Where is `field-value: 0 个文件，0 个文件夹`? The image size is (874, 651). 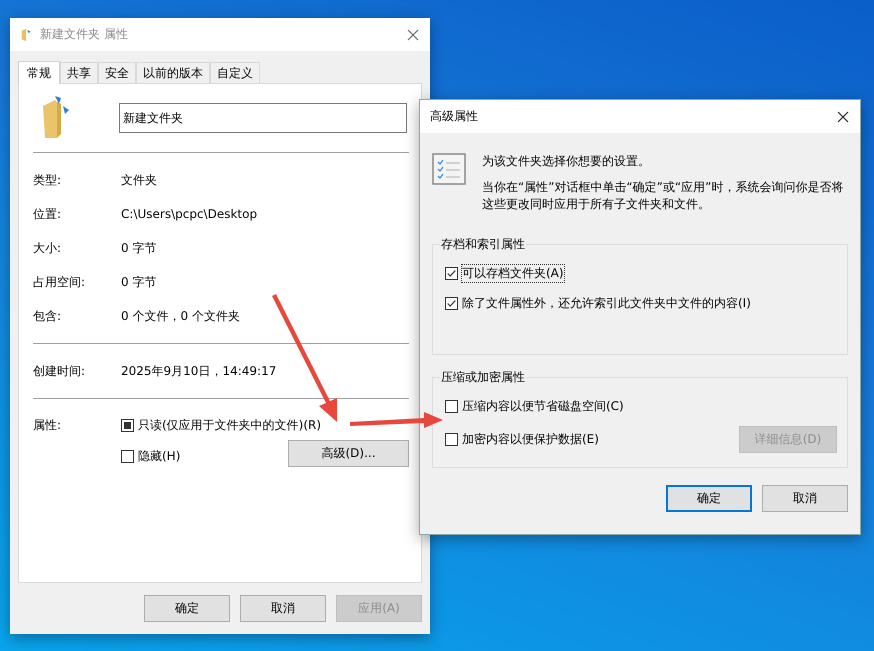
field-value: 0 个文件，0 个文件夹 is located at coordinates (180, 316).